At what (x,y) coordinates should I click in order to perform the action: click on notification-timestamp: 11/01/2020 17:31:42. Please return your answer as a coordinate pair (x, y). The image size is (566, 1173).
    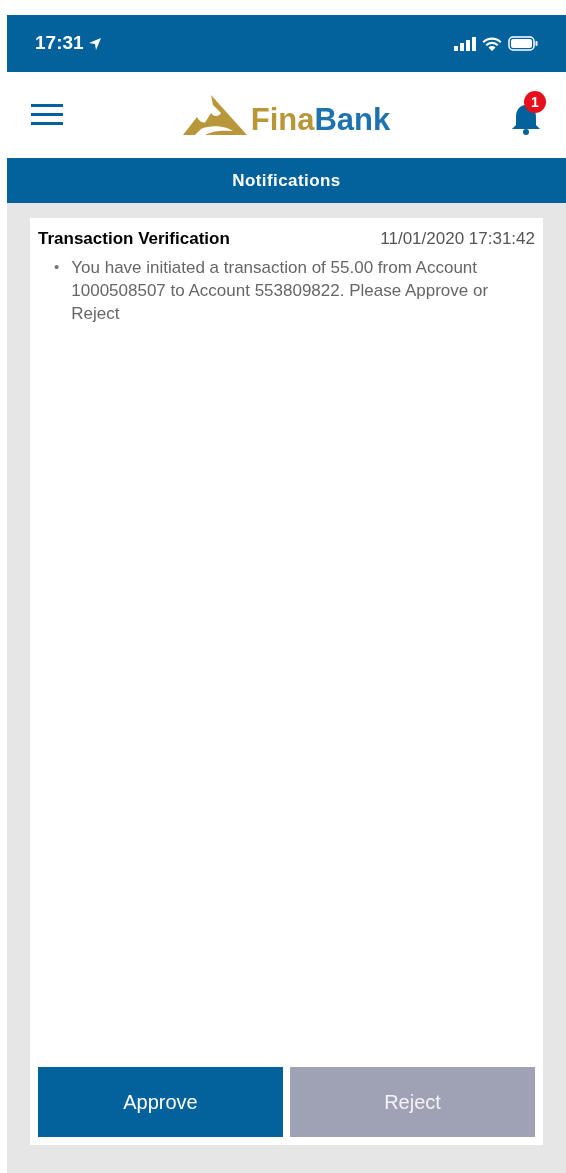
    Looking at the image, I should click on (457, 239).